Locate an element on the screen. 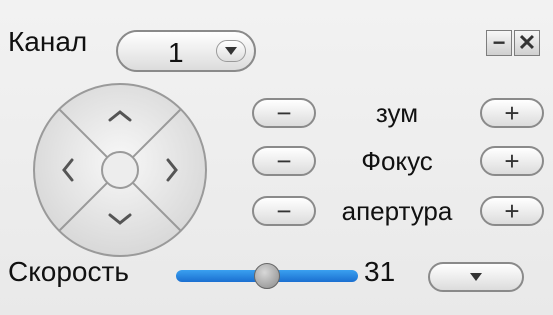  aperture-row: − апертура + is located at coordinates (399, 211).